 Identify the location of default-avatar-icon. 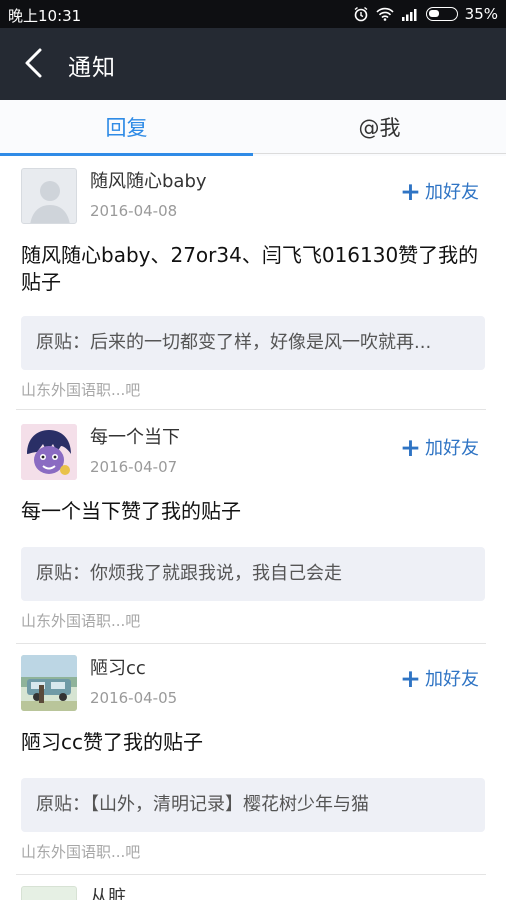
(50, 202).